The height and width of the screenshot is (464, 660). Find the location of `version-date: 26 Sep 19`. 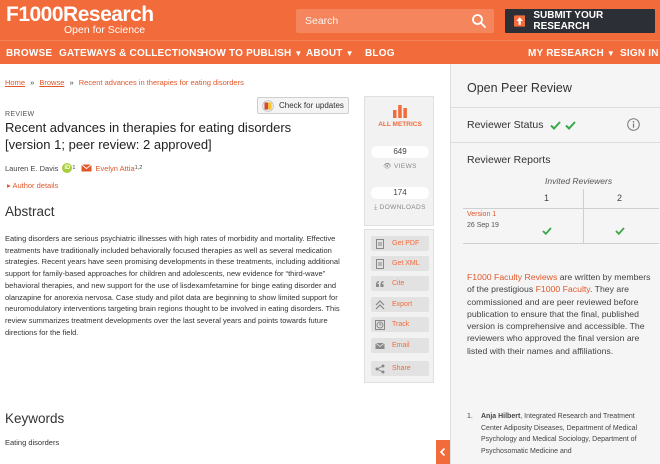

version-date: 26 Sep 19 is located at coordinates (483, 225).